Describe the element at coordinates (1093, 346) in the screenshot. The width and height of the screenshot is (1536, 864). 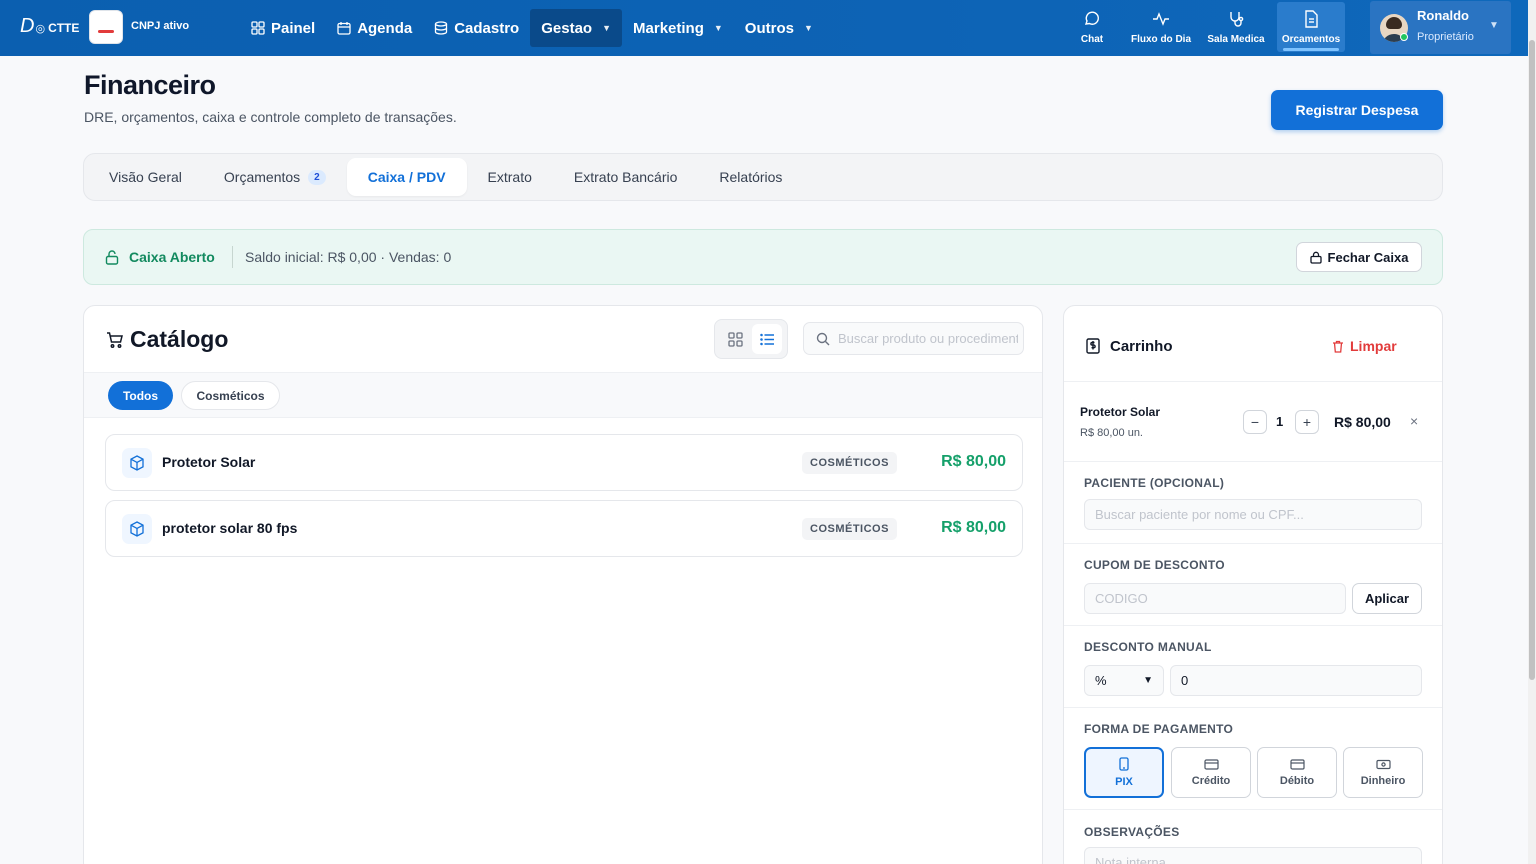
I see `receipt-icon` at that location.